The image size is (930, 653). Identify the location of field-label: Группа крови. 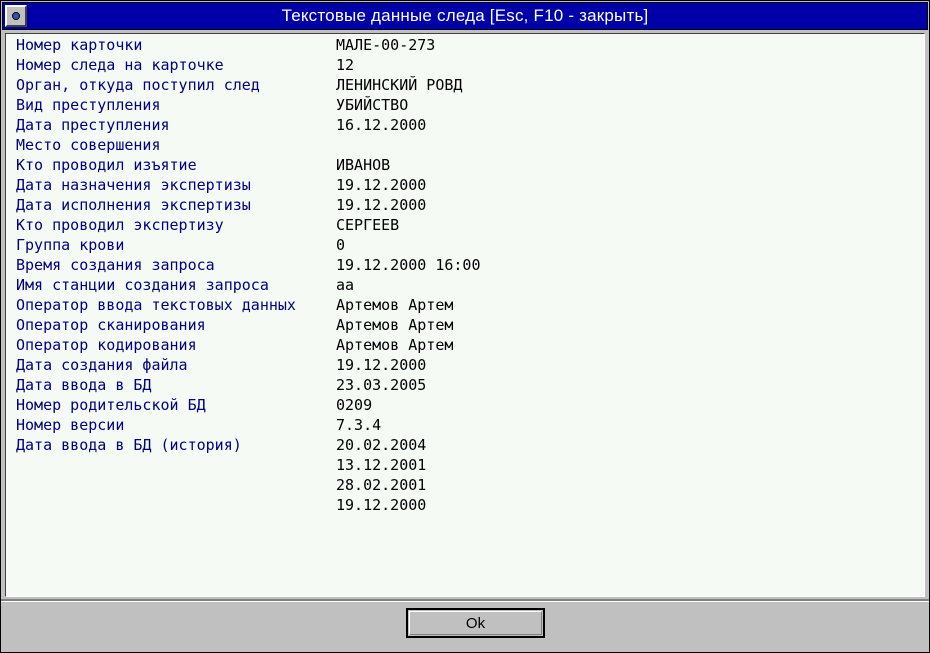
(70, 245).